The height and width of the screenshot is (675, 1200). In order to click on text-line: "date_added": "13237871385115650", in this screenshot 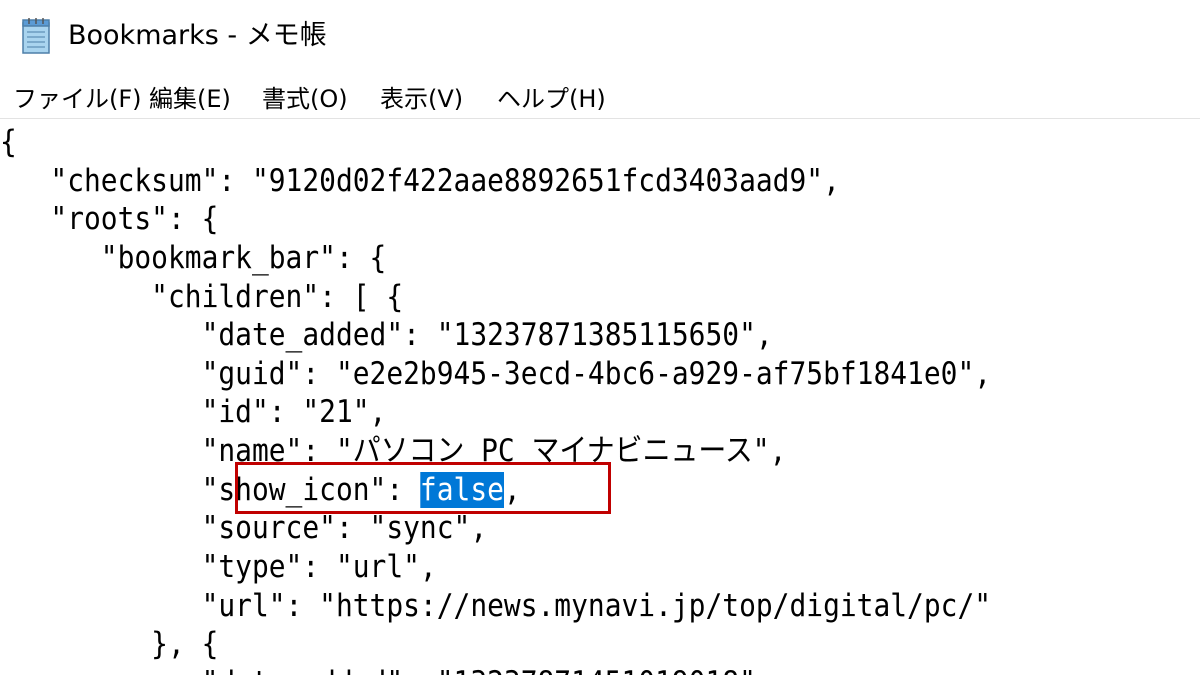, I will do `click(386, 335)`.